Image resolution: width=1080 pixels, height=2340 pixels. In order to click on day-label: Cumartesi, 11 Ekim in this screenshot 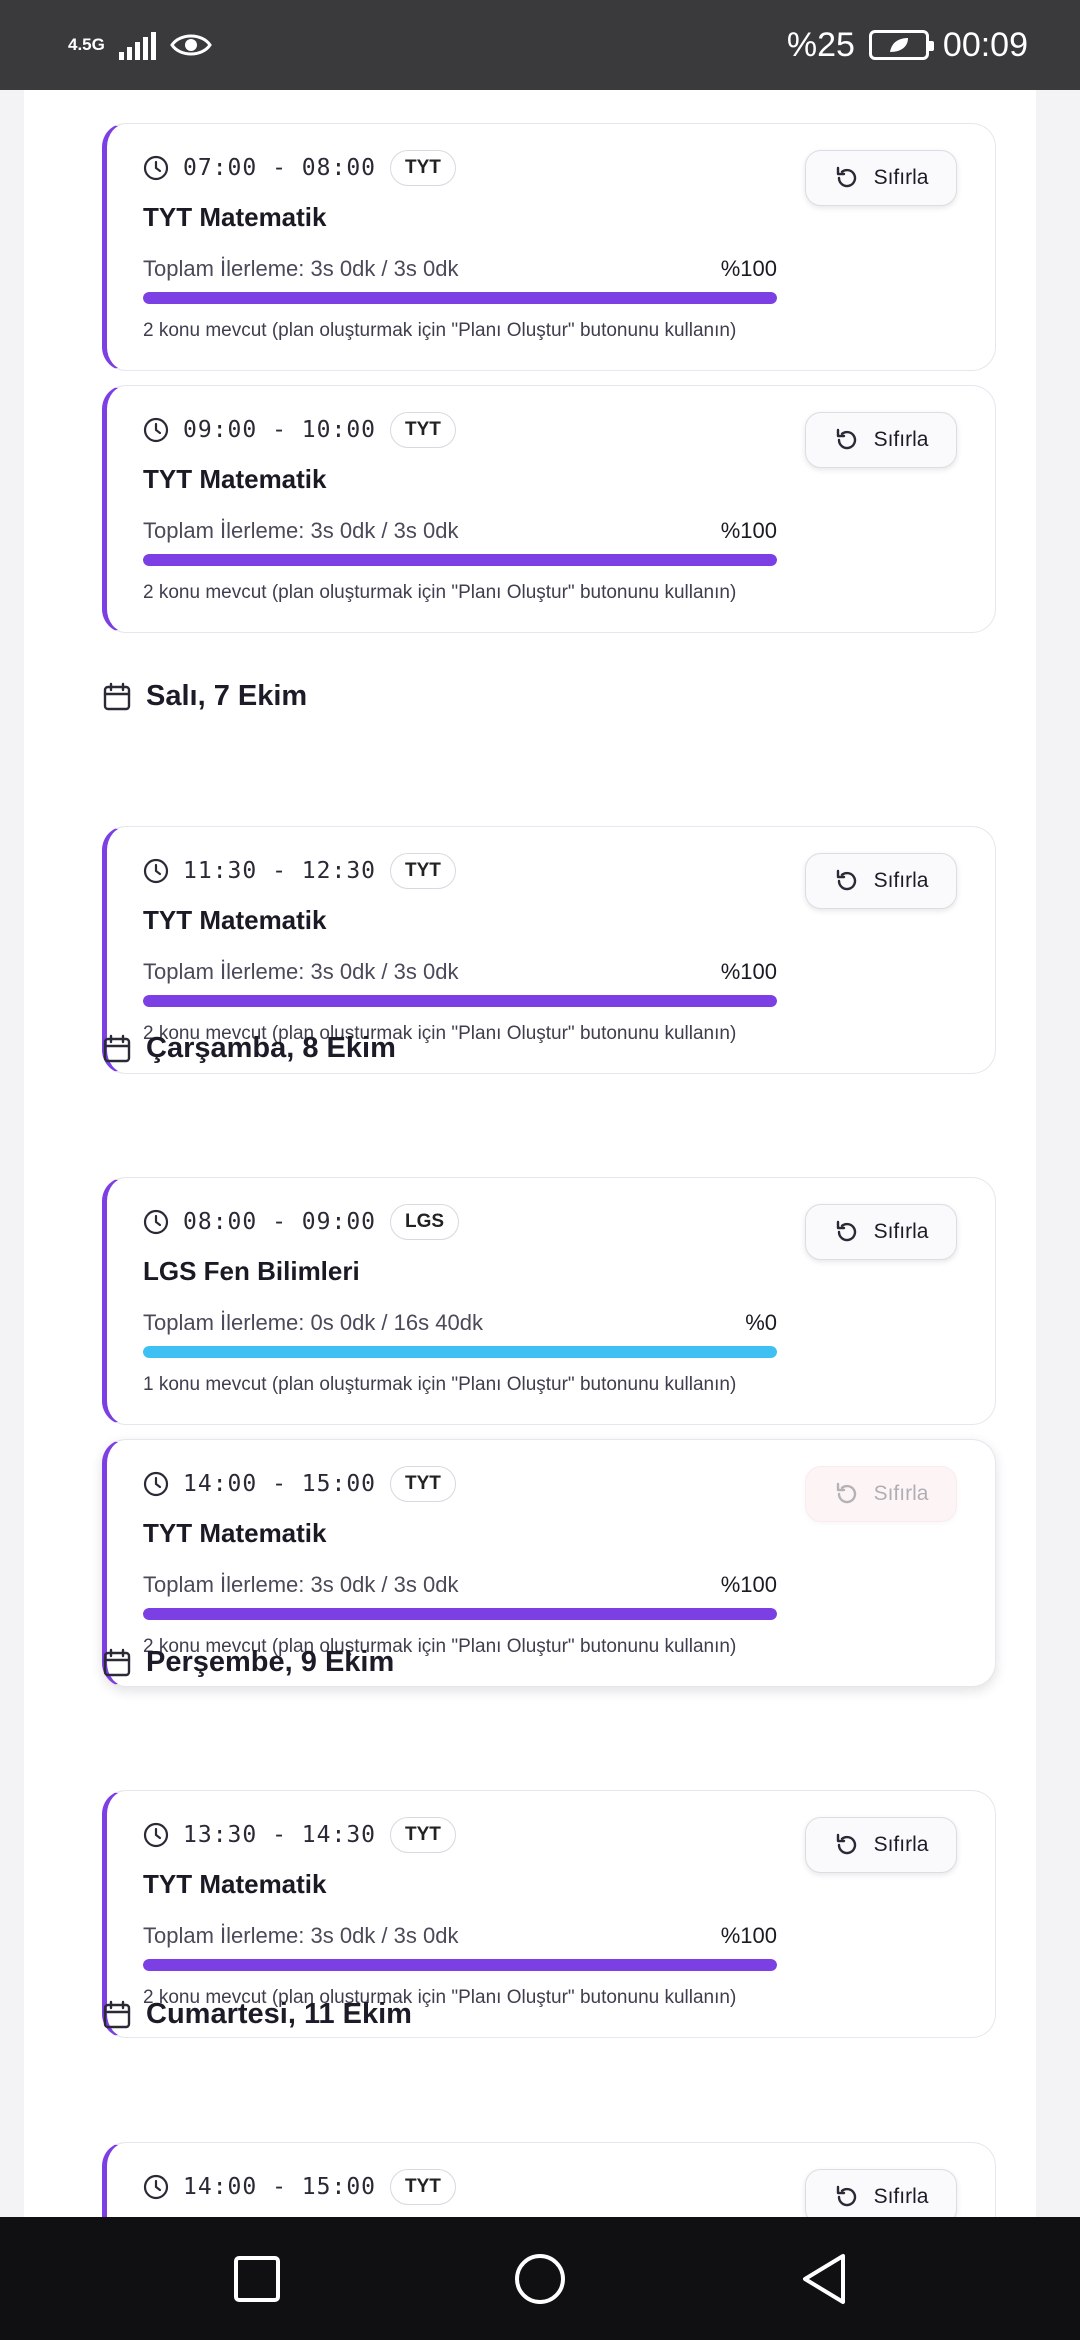, I will do `click(279, 2014)`.